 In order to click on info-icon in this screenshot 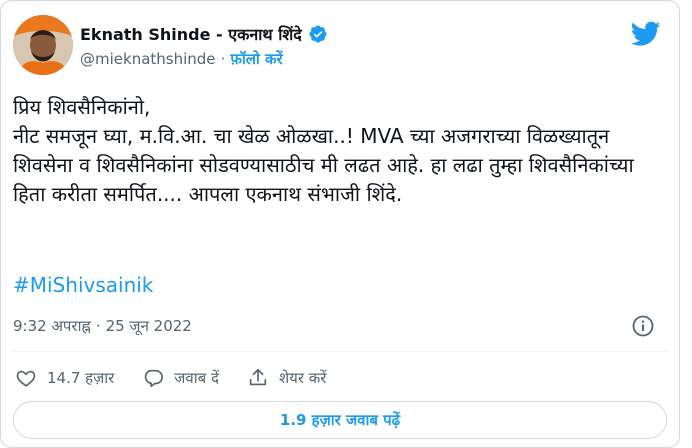, I will do `click(643, 326)`.